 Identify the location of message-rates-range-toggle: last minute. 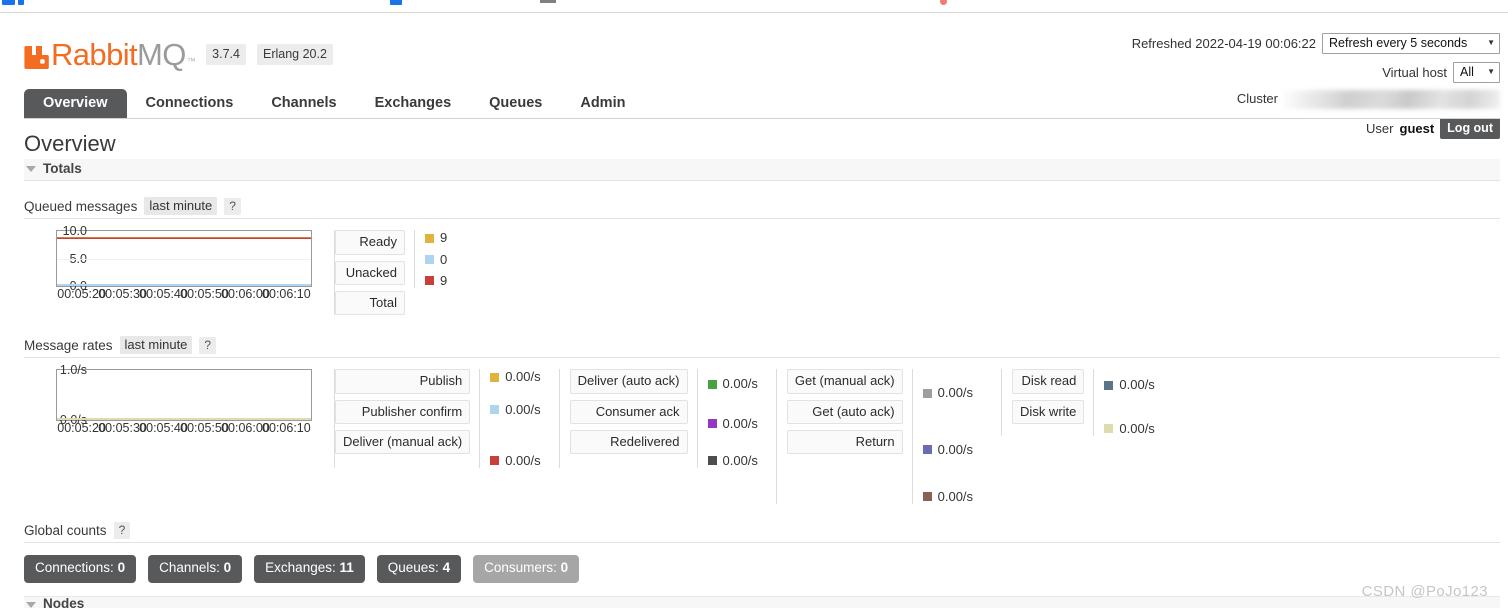
(156, 345).